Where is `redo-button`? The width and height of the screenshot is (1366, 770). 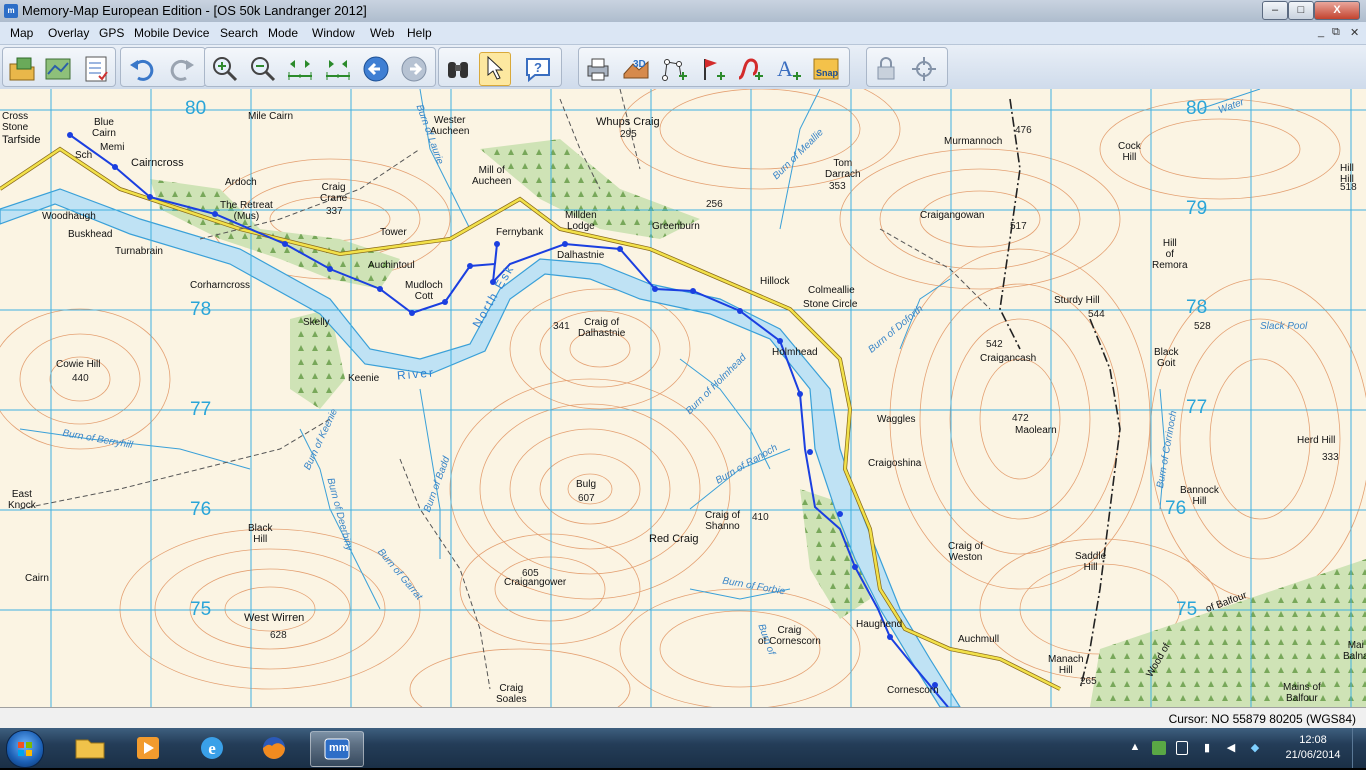 redo-button is located at coordinates (182, 69).